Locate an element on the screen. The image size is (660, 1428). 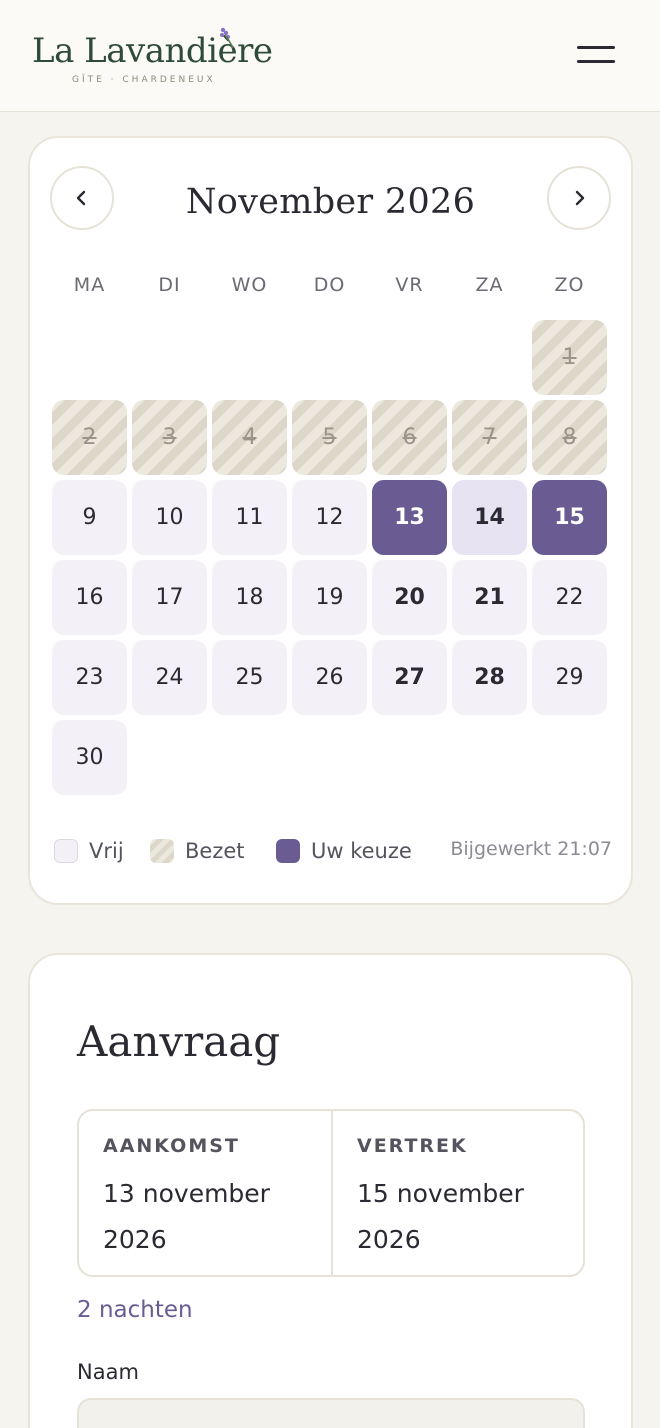
weekday-label: ZA is located at coordinates (489, 285).